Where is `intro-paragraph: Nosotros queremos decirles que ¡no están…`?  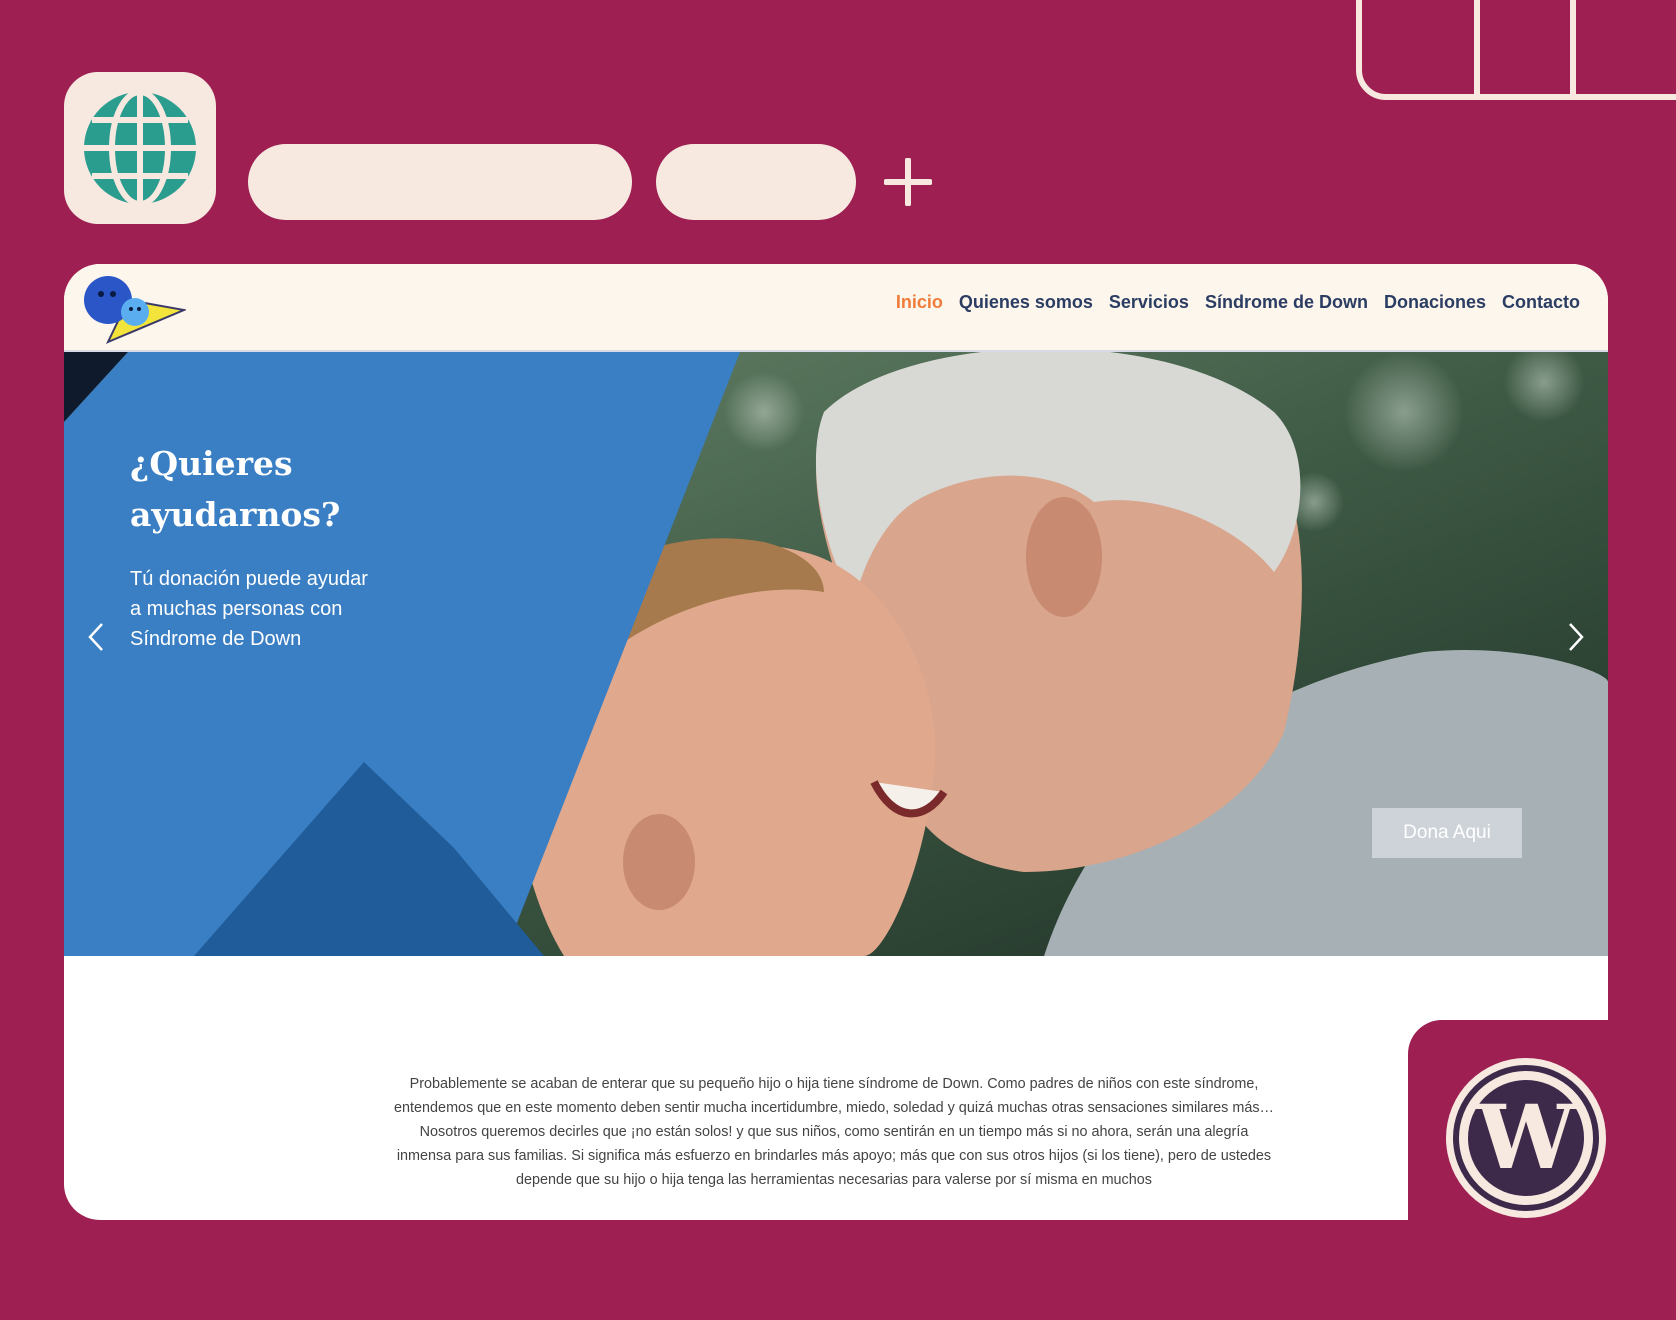 intro-paragraph: Nosotros queremos decirles que ¡no están… is located at coordinates (834, 1156).